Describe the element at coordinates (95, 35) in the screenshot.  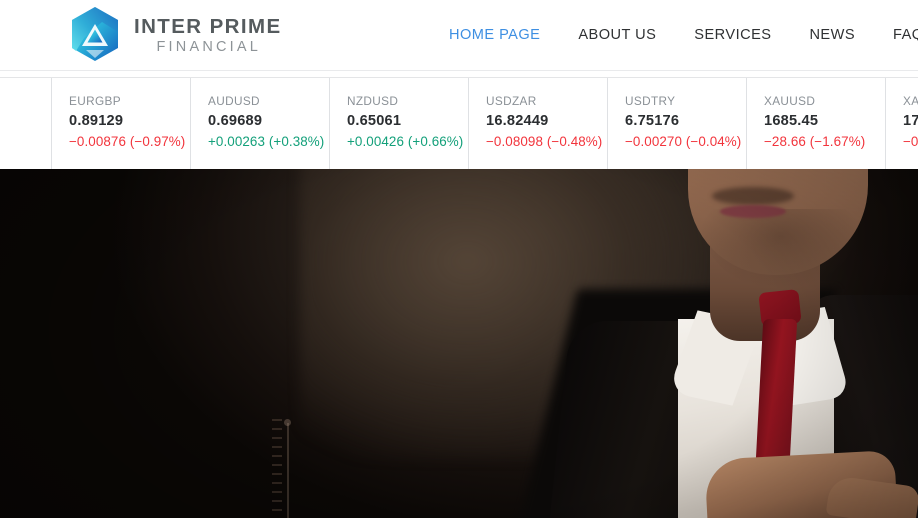
I see `hexagon-triangle-logo-icon` at that location.